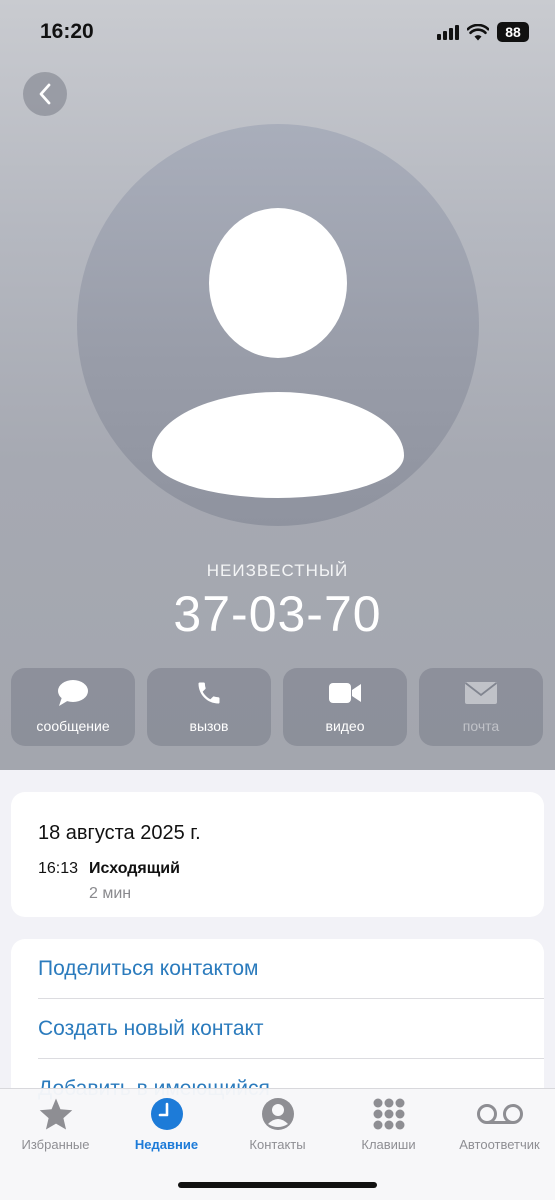  Describe the element at coordinates (345, 726) in the screenshot. I see `video-label: видео` at that location.